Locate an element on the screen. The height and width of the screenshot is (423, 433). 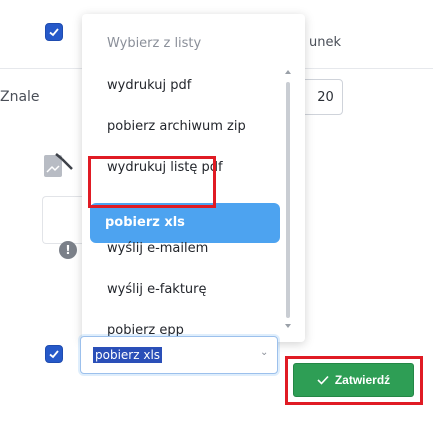
dropdown-header: Wybierz z listy is located at coordinates (154, 43).